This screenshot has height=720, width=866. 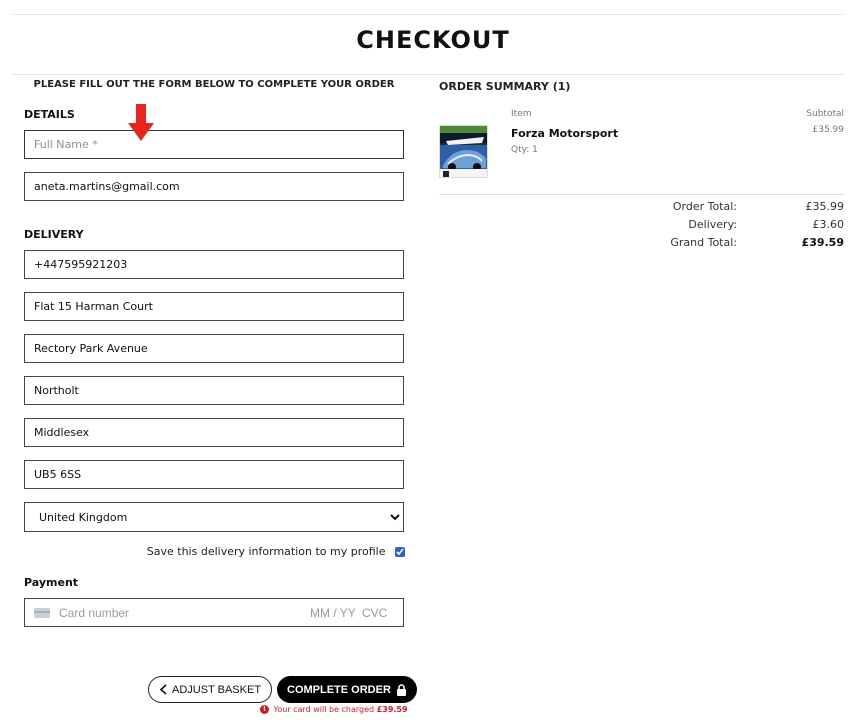 I want to click on exclamation-circle-icon: !, so click(x=264, y=709).